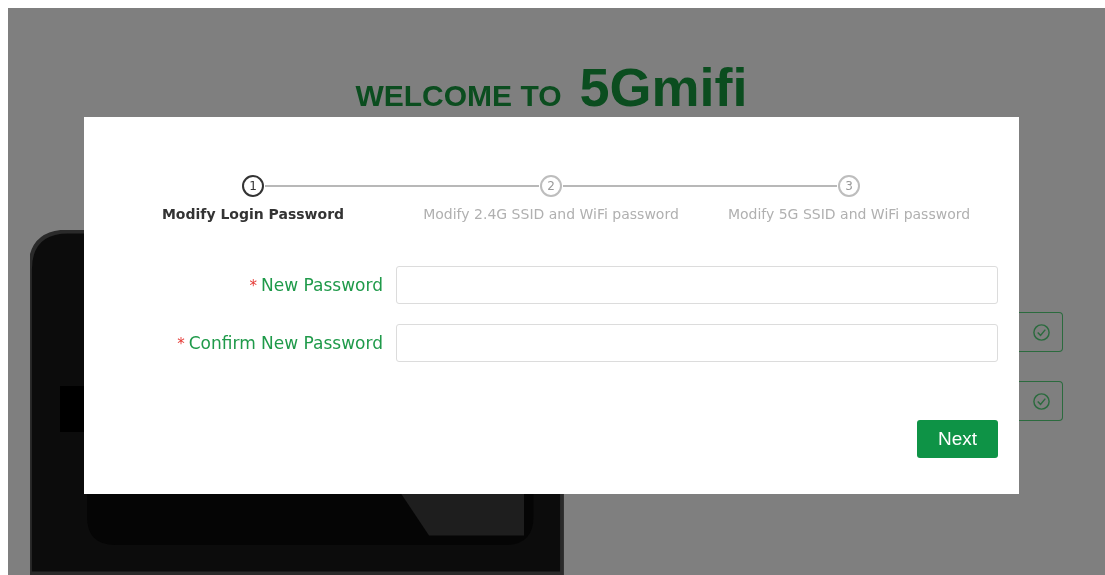 The image size is (1105, 575). What do you see at coordinates (849, 214) in the screenshot?
I see `step-label: Modify 5G SSID and WiFi password` at bounding box center [849, 214].